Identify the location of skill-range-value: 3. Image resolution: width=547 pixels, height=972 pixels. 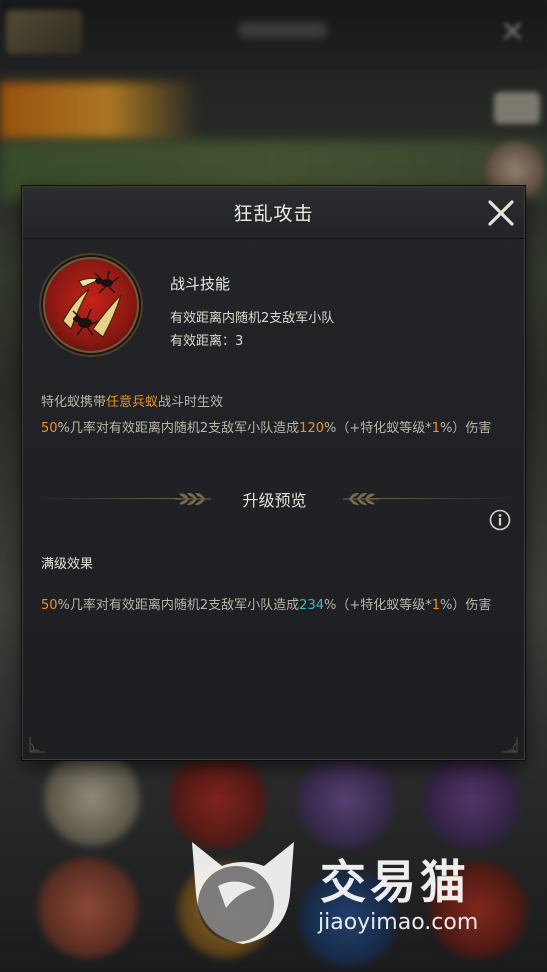
(239, 341).